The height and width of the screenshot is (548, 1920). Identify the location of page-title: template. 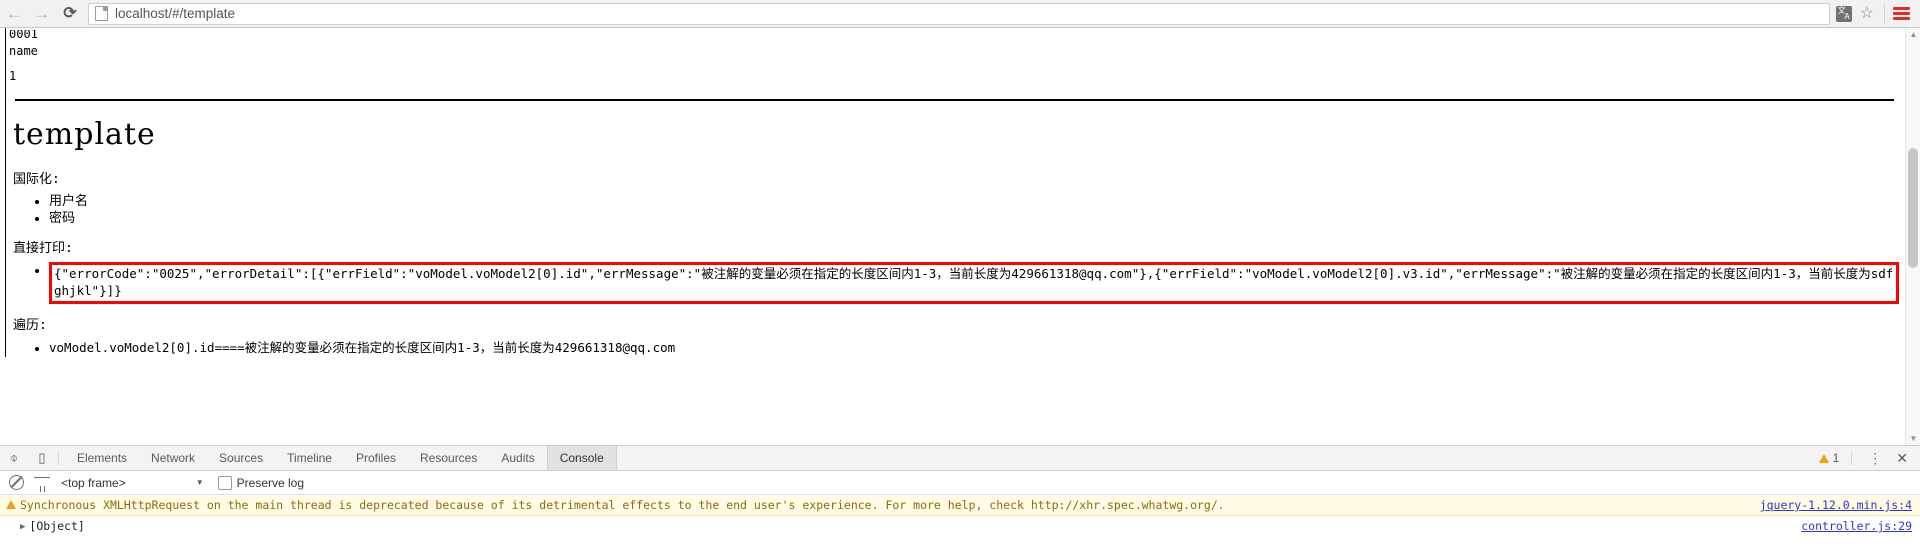
(84, 134).